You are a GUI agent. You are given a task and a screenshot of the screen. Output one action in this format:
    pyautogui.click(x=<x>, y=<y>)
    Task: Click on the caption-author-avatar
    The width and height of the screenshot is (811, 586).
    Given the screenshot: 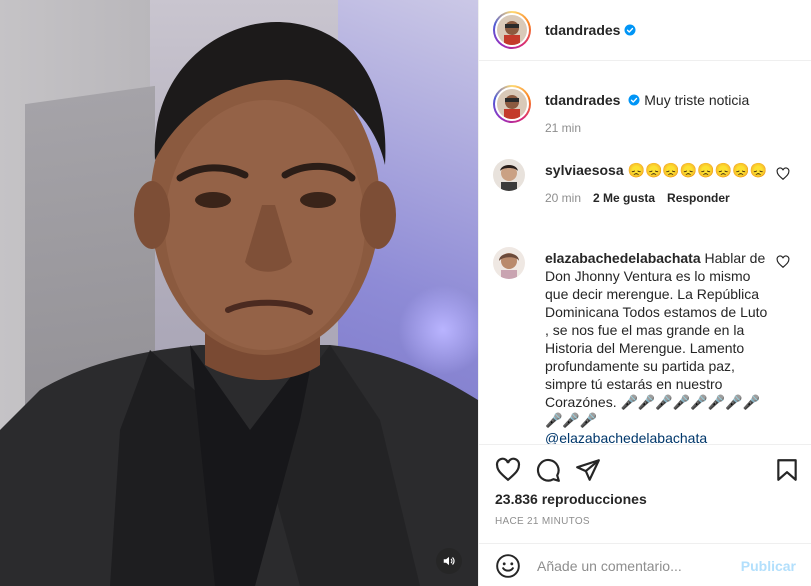 What is the action you would take?
    pyautogui.click(x=512, y=104)
    